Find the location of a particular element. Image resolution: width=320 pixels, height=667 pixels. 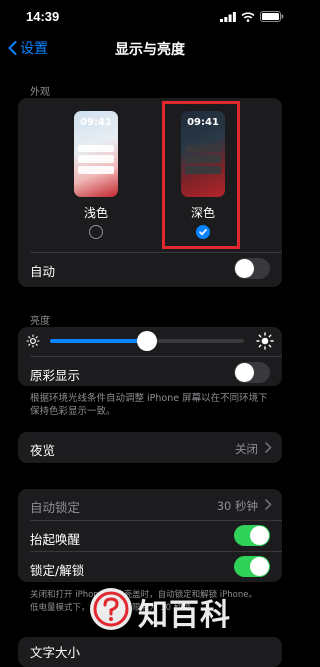

status-icons is located at coordinates (252, 16).